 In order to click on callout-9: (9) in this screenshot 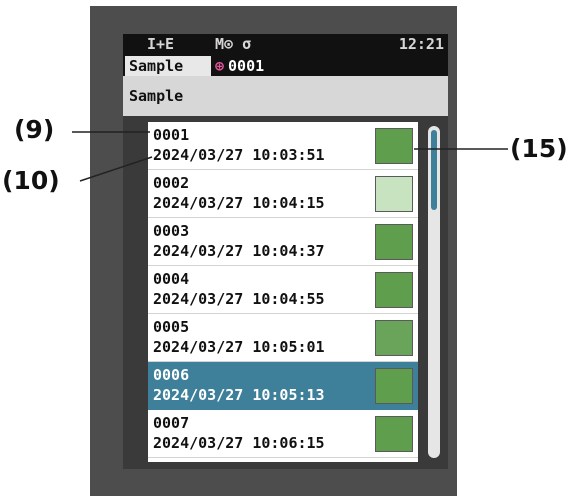, I will do `click(34, 129)`.